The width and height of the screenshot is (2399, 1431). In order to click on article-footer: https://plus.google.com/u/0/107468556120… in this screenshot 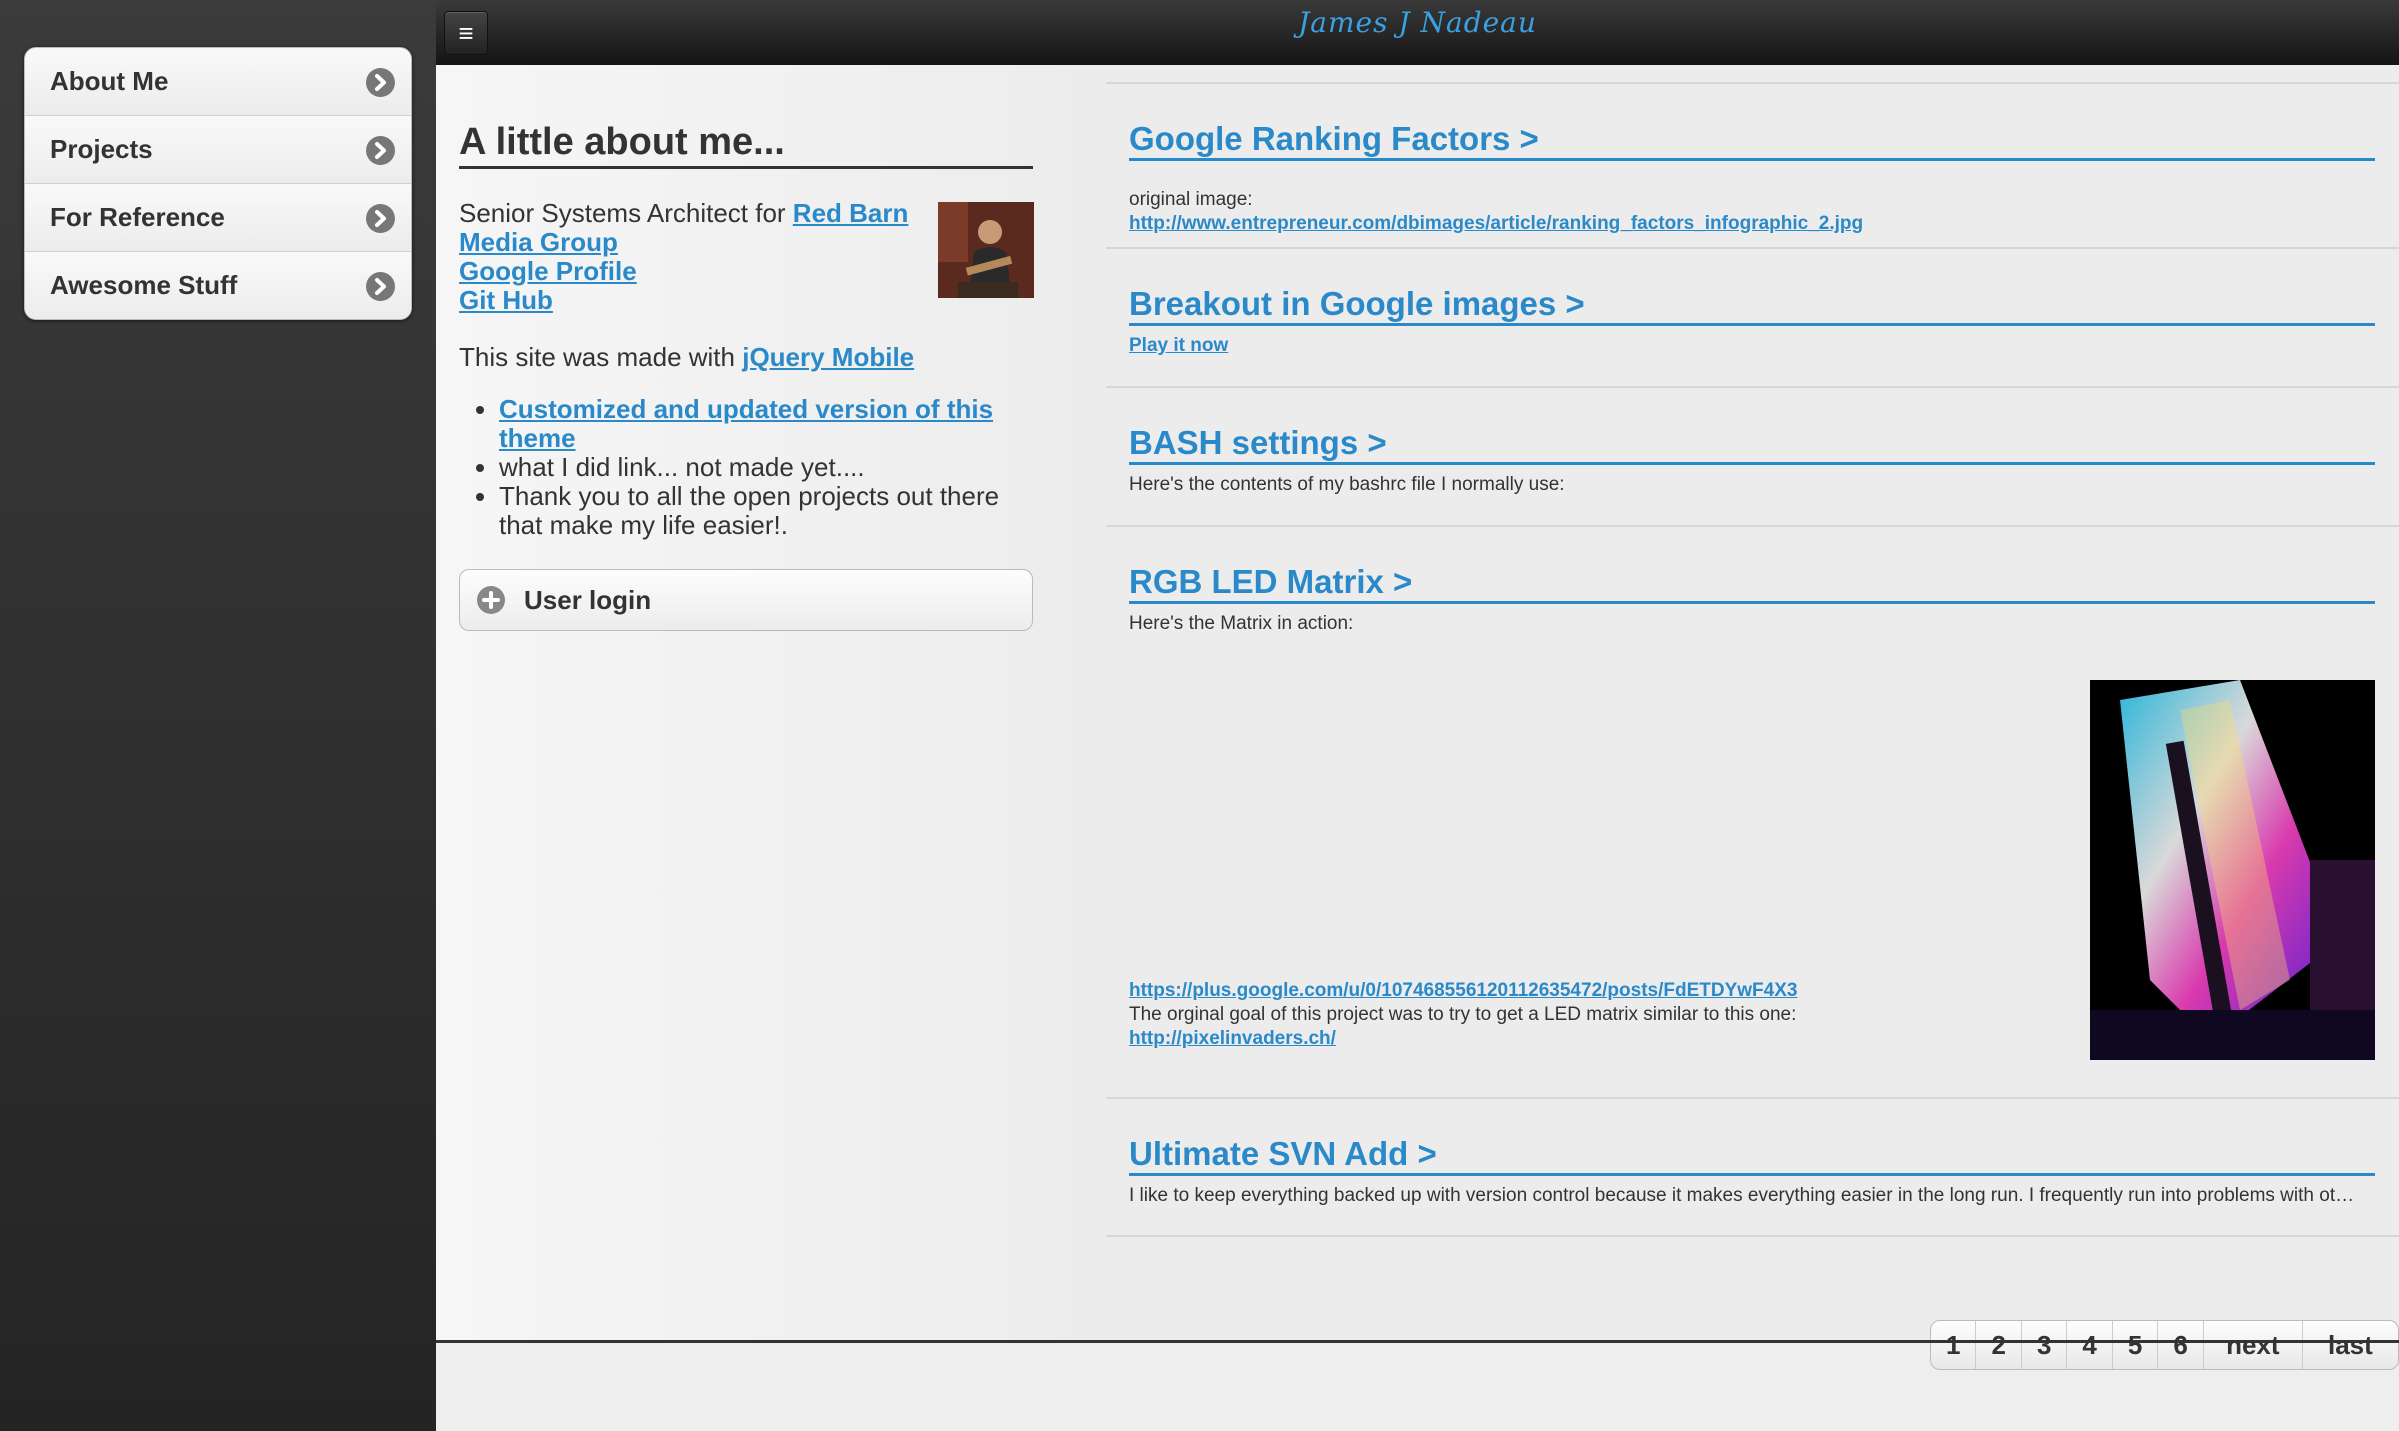, I will do `click(1752, 1015)`.